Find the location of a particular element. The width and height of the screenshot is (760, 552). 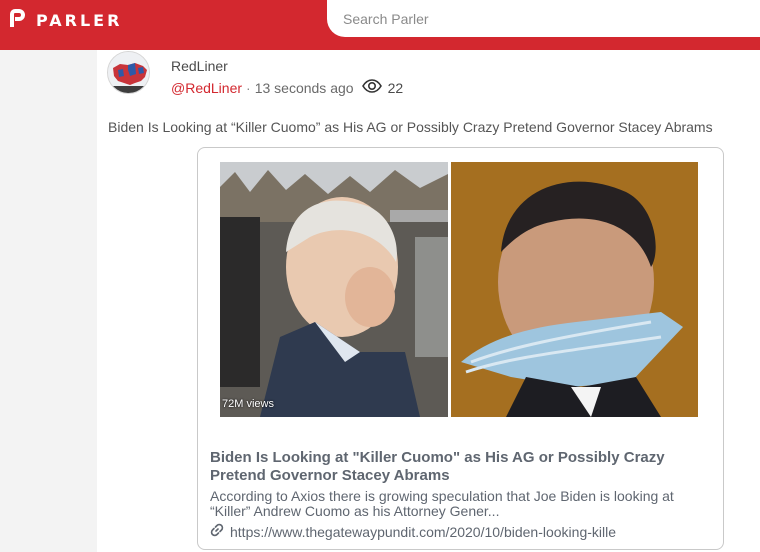

parler-logo-icon is located at coordinates (17, 20).